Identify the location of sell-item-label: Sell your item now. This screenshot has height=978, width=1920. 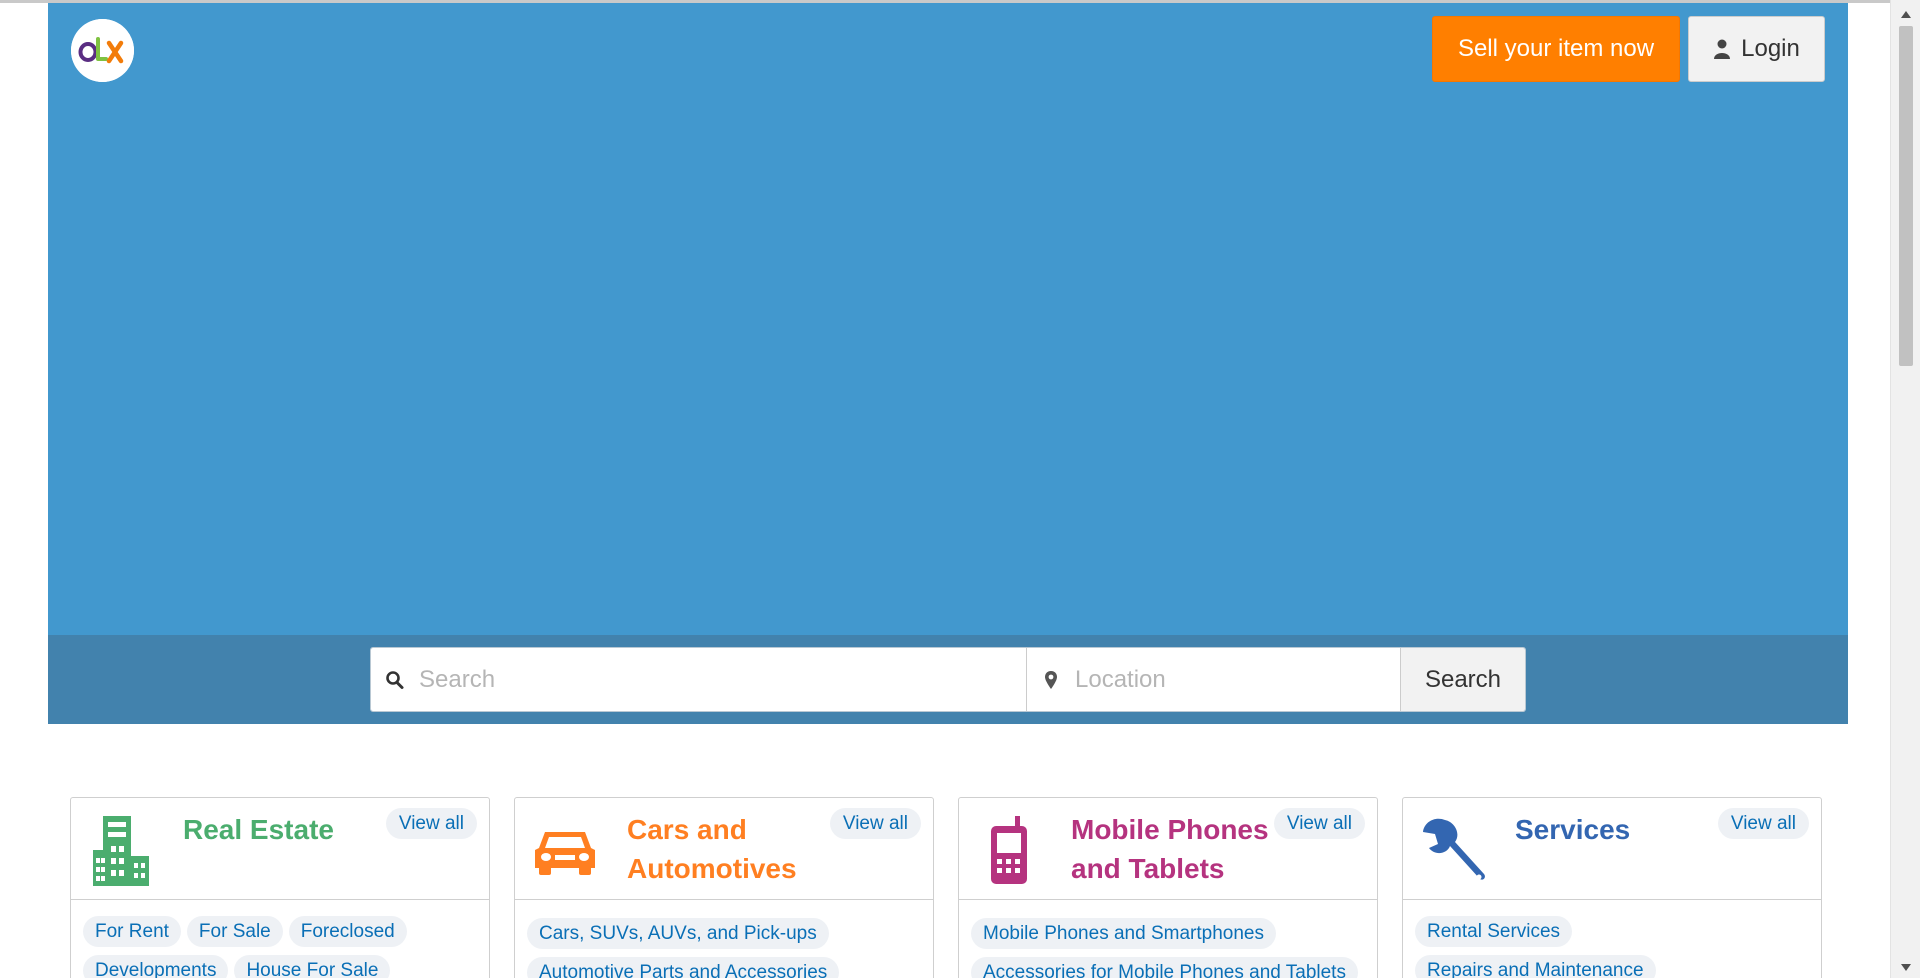
(1556, 48).